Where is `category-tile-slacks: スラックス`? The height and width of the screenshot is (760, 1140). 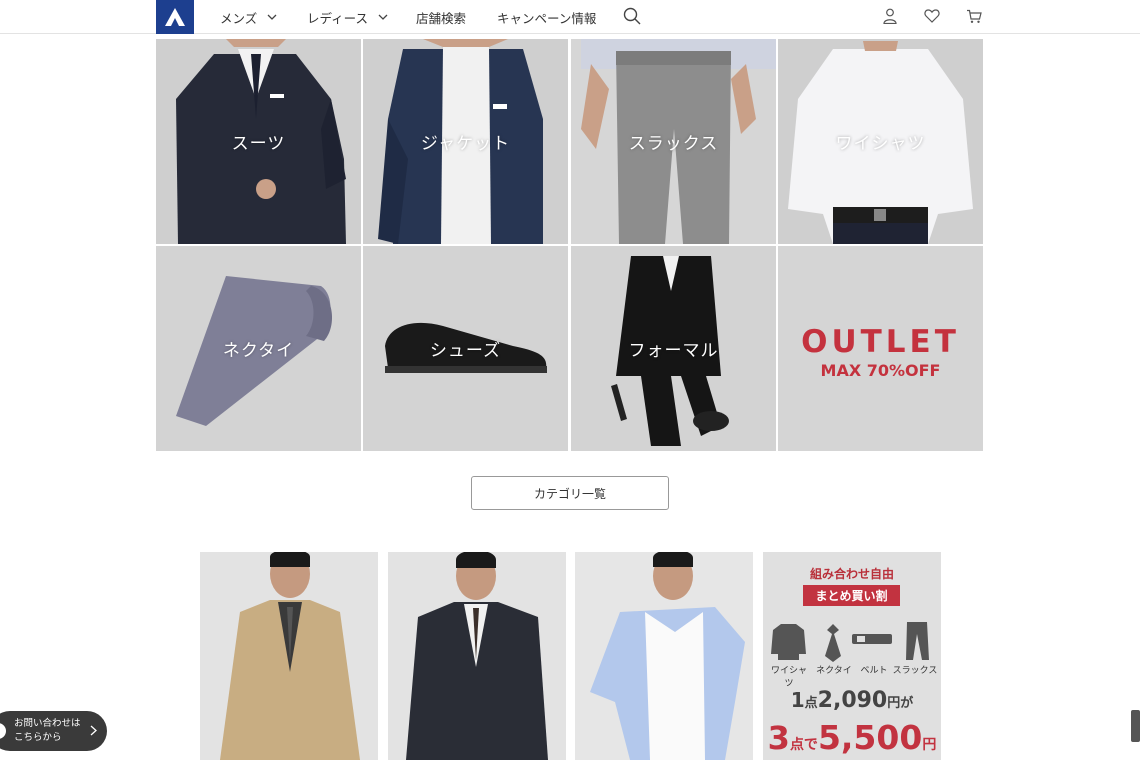 category-tile-slacks: スラックス is located at coordinates (673, 141).